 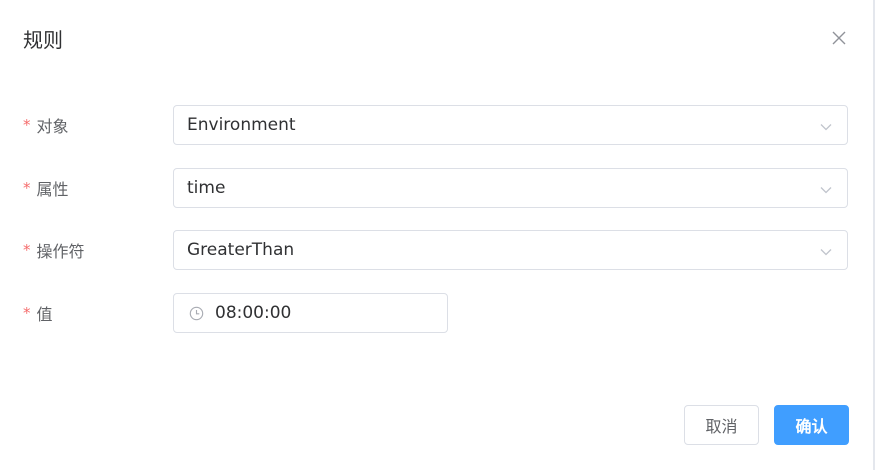 What do you see at coordinates (811, 425) in the screenshot?
I see `confirm-button: 确认` at bounding box center [811, 425].